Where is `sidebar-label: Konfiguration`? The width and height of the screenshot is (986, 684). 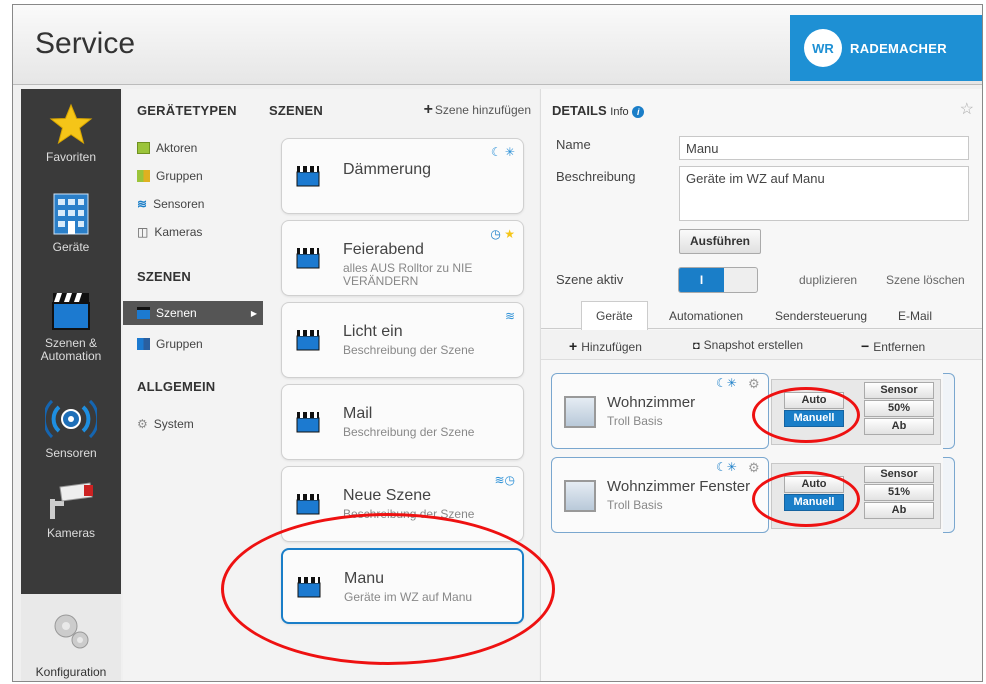 sidebar-label: Konfiguration is located at coordinates (71, 672).